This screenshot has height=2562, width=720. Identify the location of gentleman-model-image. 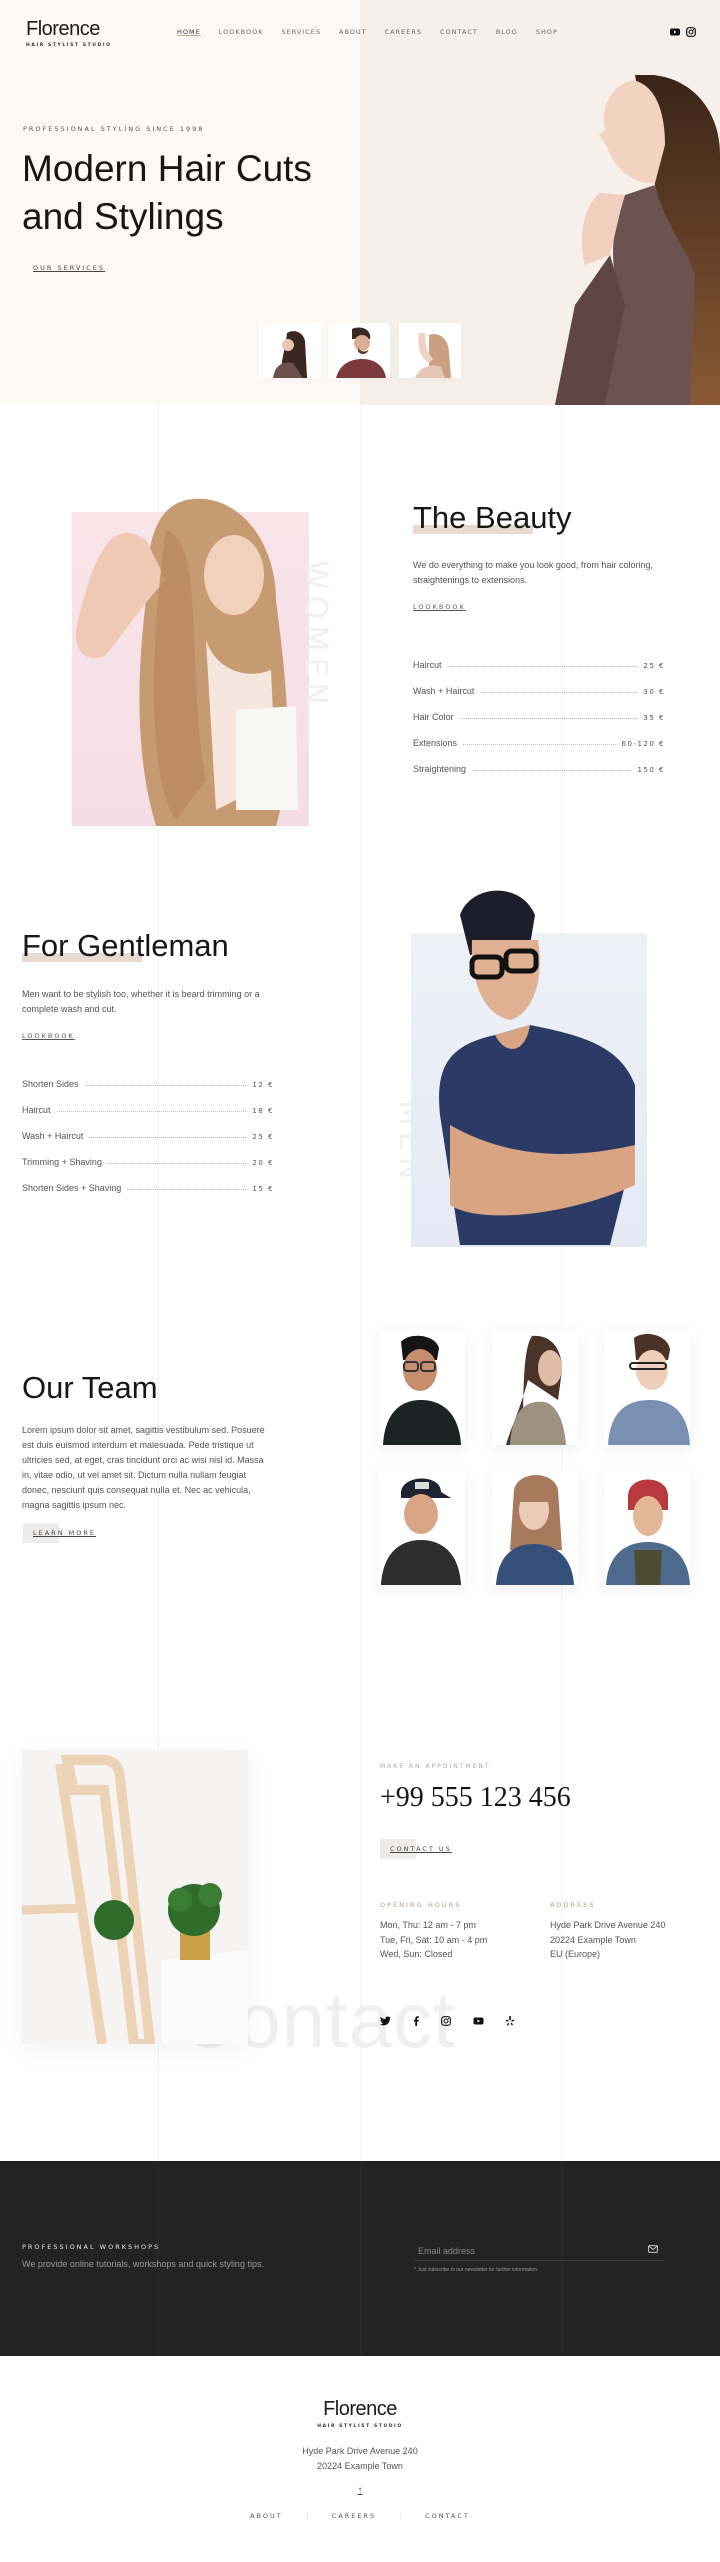
(537, 1067).